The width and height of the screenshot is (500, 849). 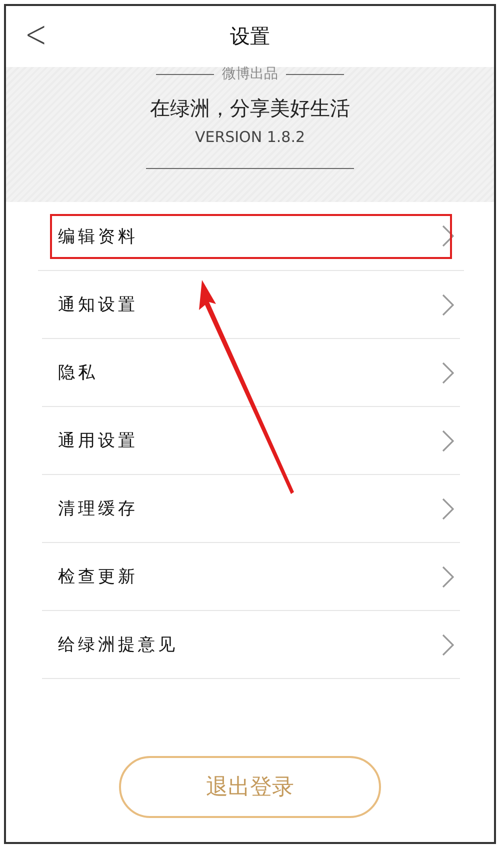 What do you see at coordinates (250, 36) in the screenshot?
I see `page-title: 设置` at bounding box center [250, 36].